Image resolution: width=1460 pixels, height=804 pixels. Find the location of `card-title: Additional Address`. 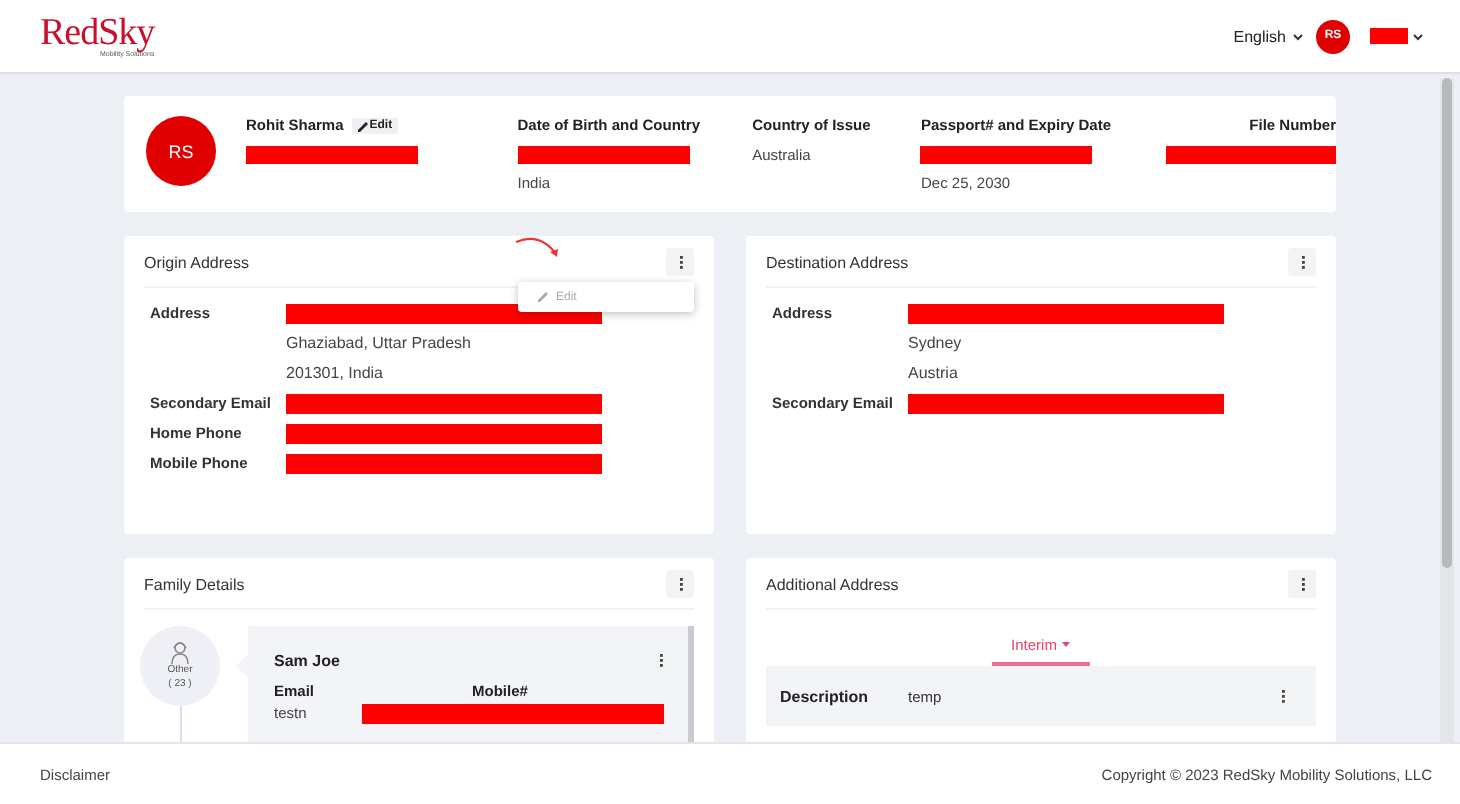

card-title: Additional Address is located at coordinates (832, 584).